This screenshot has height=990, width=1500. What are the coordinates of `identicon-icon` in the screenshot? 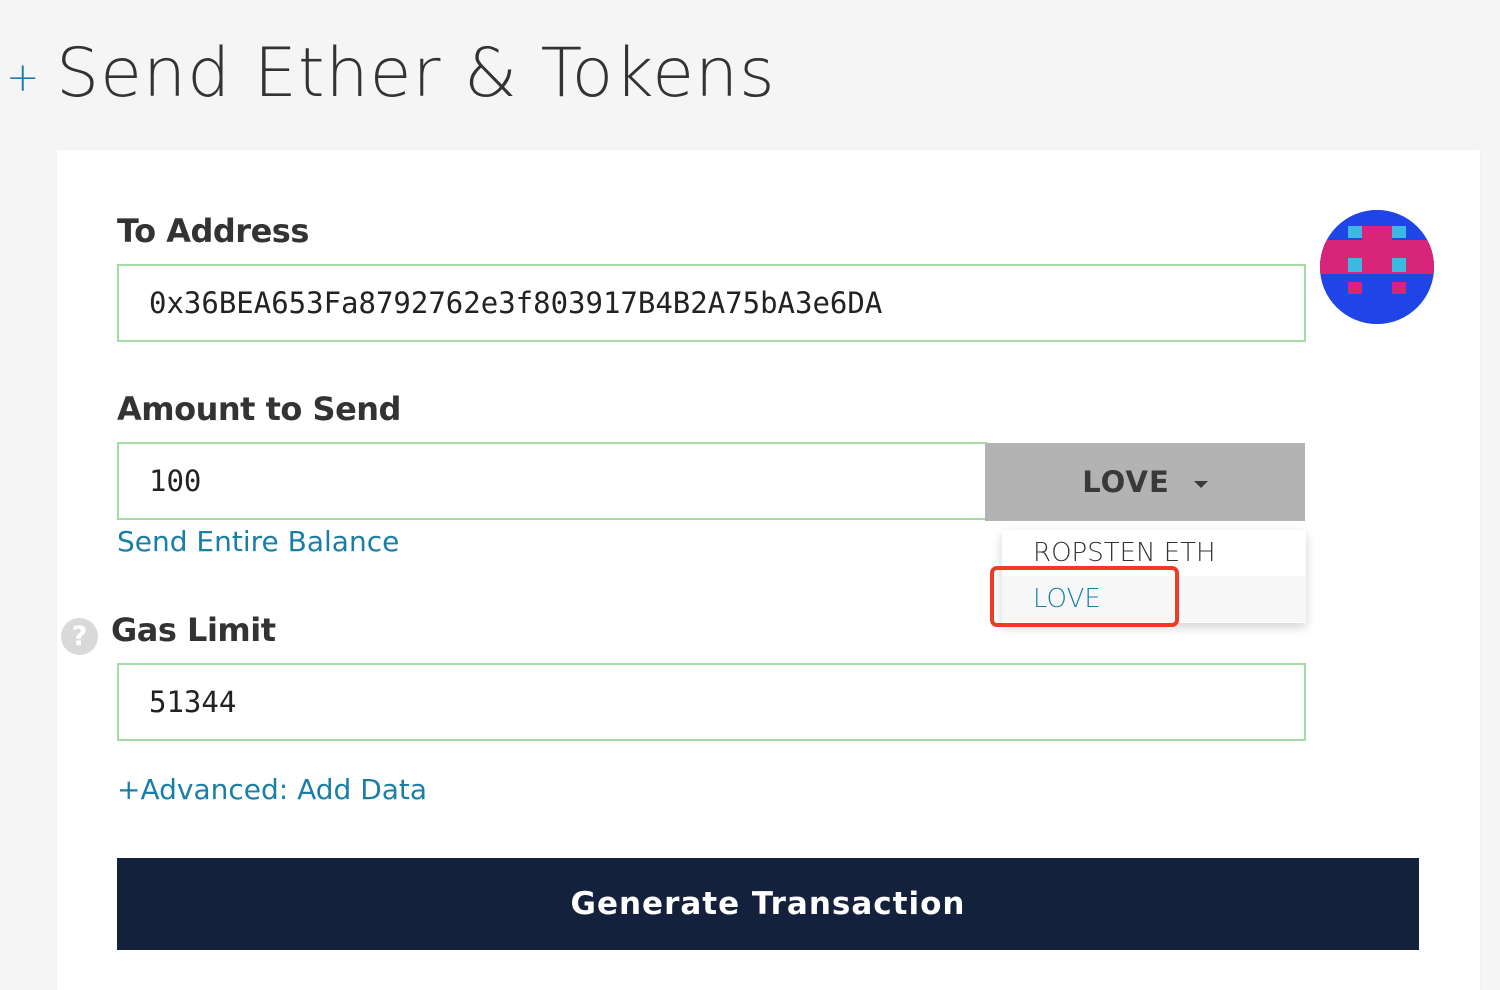 It's located at (1377, 267).